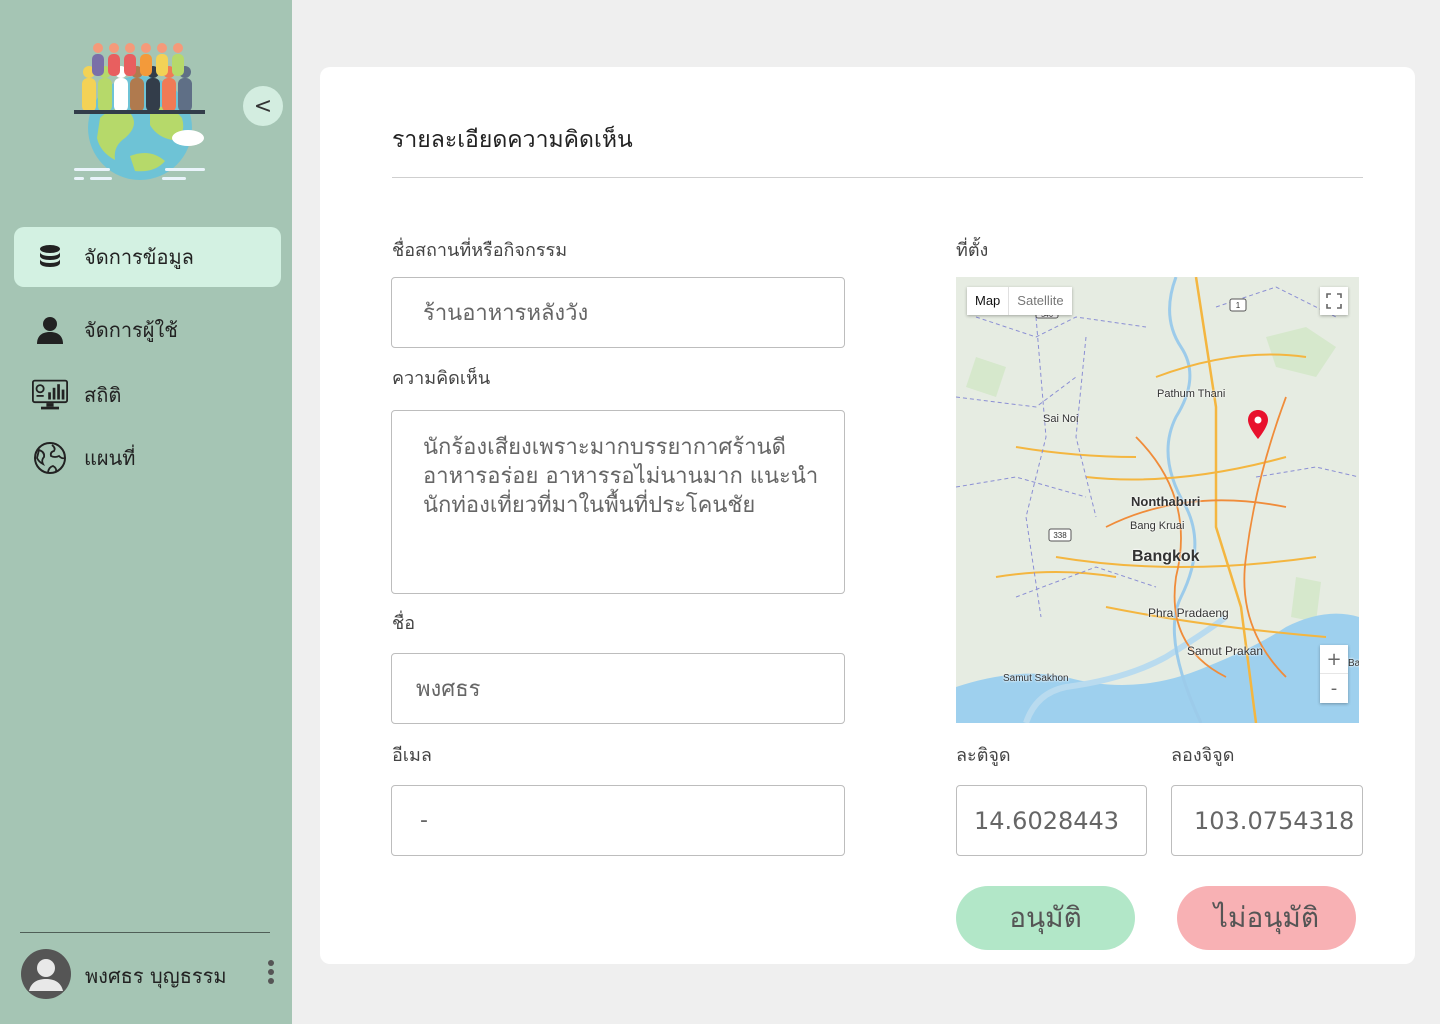 Image resolution: width=1440 pixels, height=1024 pixels. Describe the element at coordinates (618, 820) in the screenshot. I see `email-field: -` at that location.